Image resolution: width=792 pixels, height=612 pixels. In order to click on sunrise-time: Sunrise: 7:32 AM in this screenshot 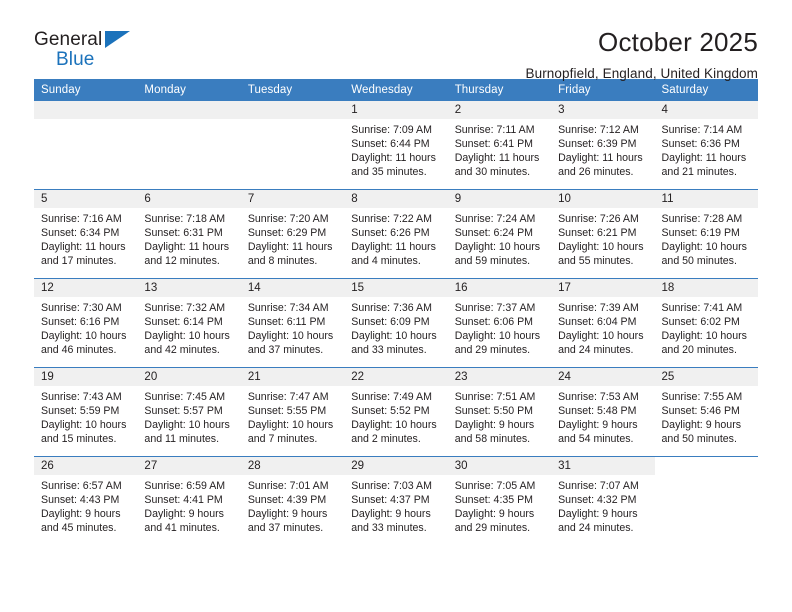, I will do `click(185, 308)`.